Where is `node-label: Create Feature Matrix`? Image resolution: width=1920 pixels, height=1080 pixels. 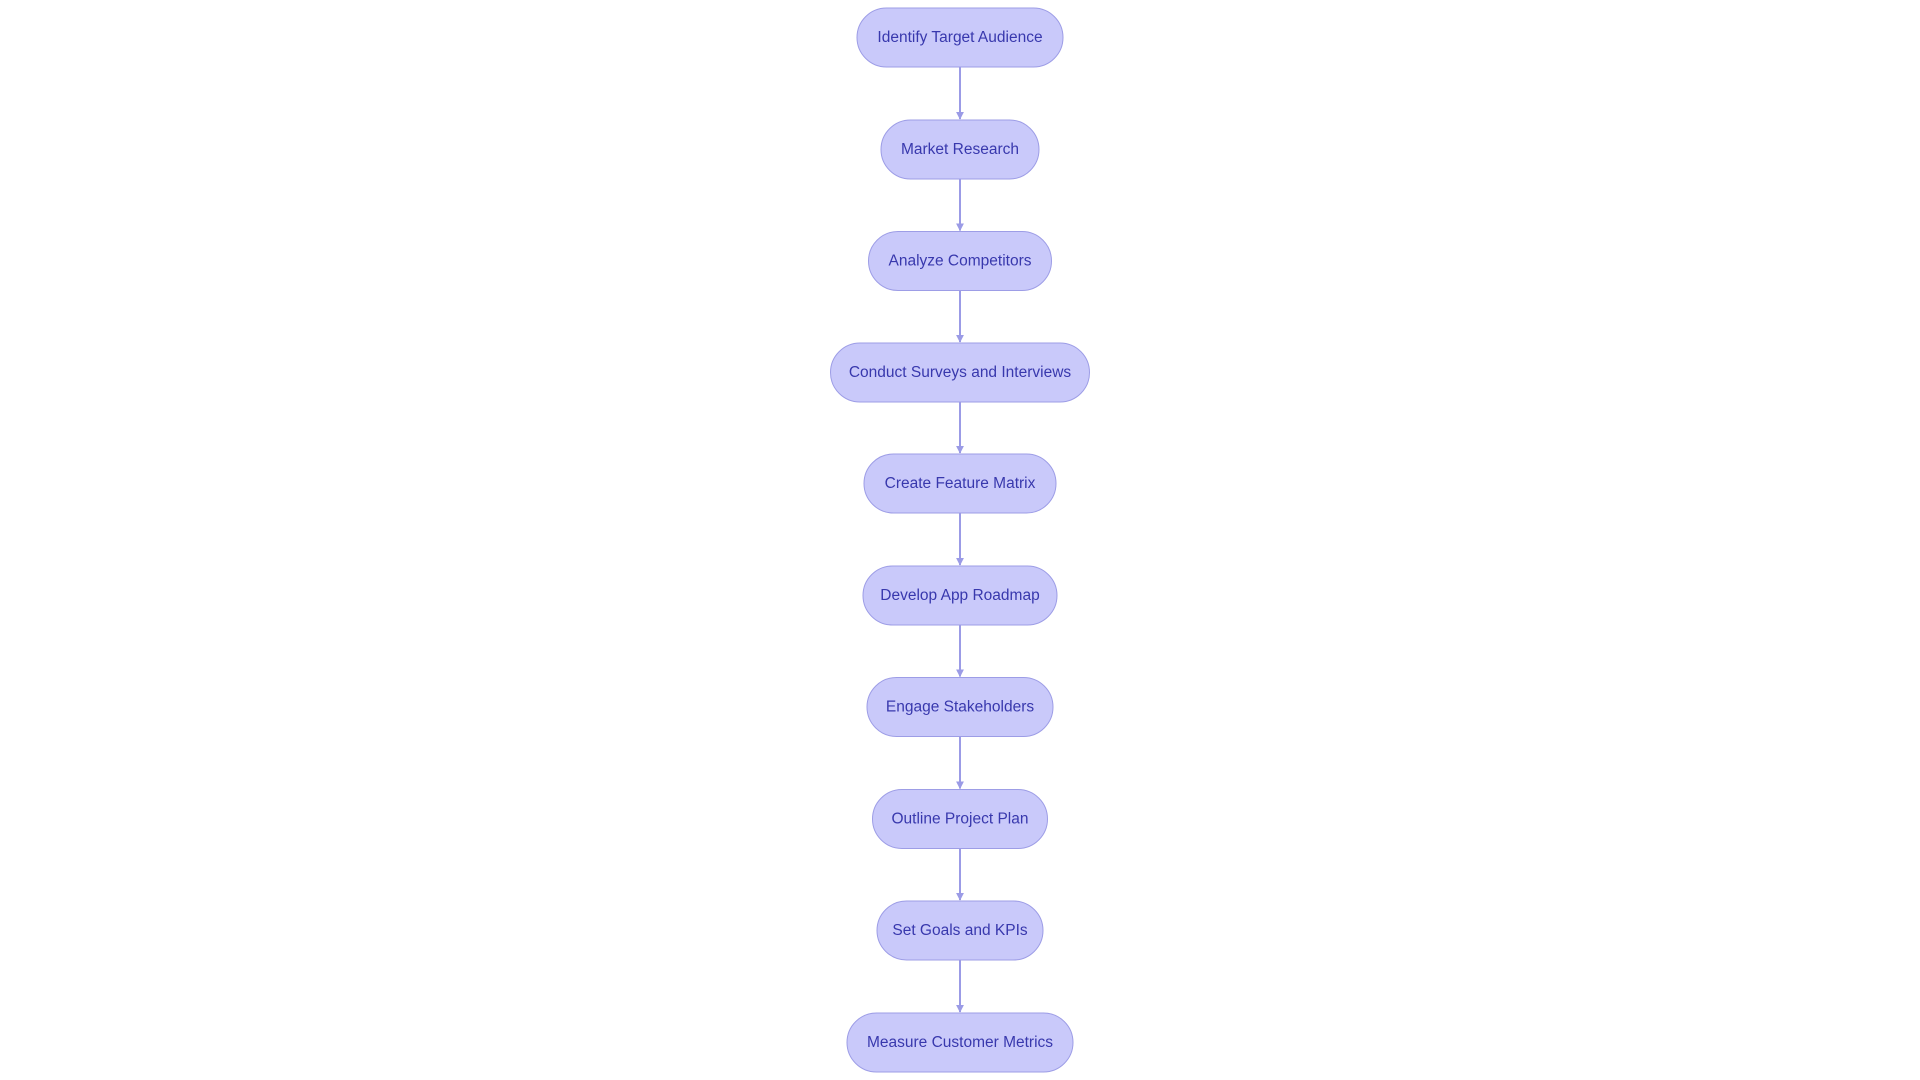 node-label: Create Feature Matrix is located at coordinates (960, 483).